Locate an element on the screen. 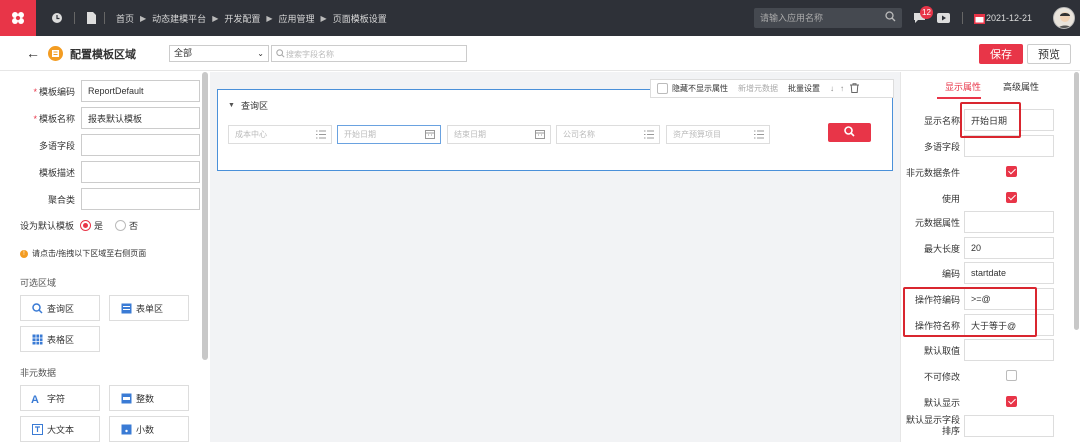 This screenshot has width=1080, height=442. prop-row-metadata-attr: 元数据属性 is located at coordinates (990, 222).